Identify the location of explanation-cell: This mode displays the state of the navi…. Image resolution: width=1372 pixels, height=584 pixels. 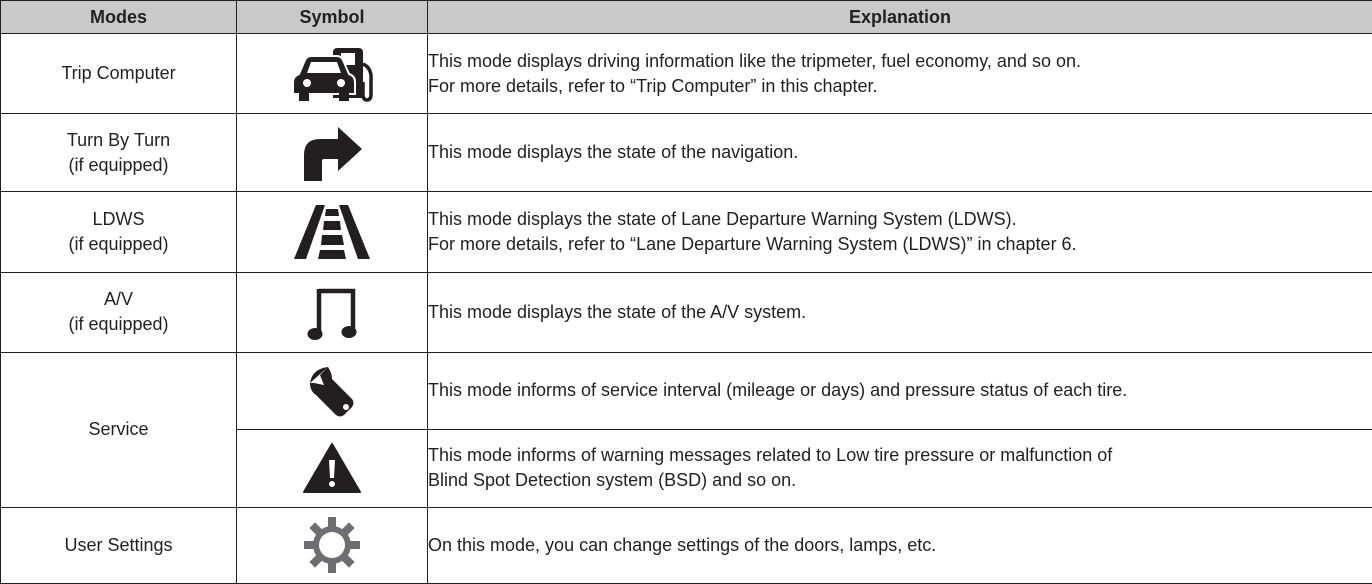
(899, 153).